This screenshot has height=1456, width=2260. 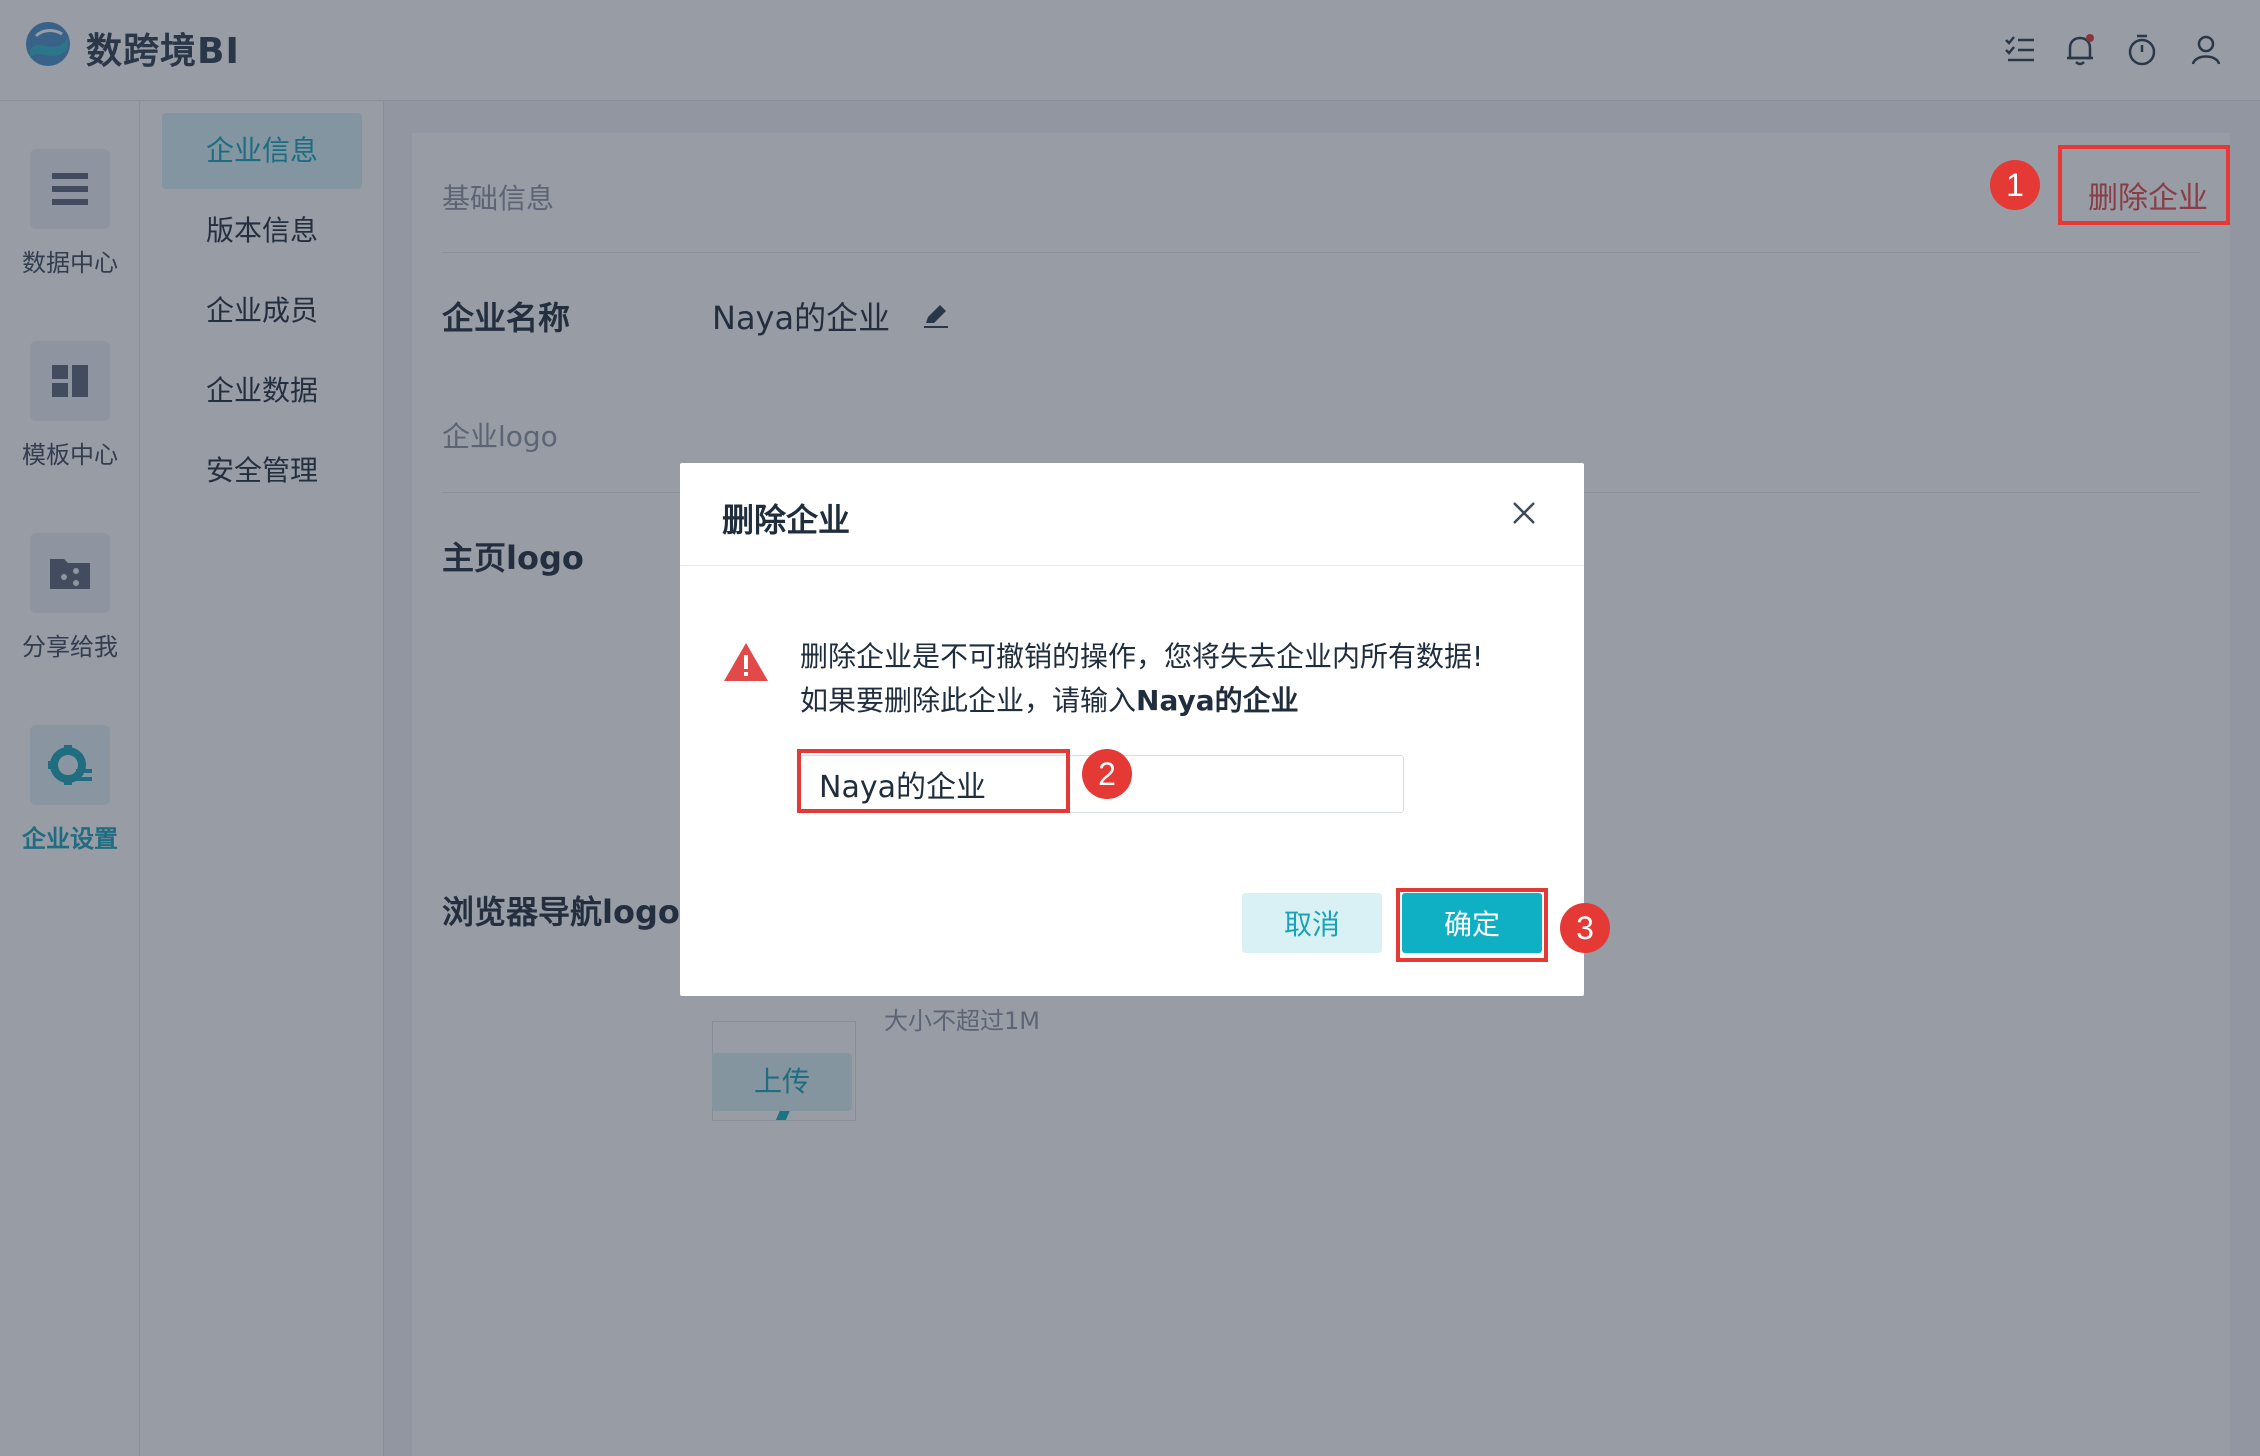 I want to click on confirm-instruction: 如果要删除此企业，请输入Naya的企业, so click(x=1049, y=699).